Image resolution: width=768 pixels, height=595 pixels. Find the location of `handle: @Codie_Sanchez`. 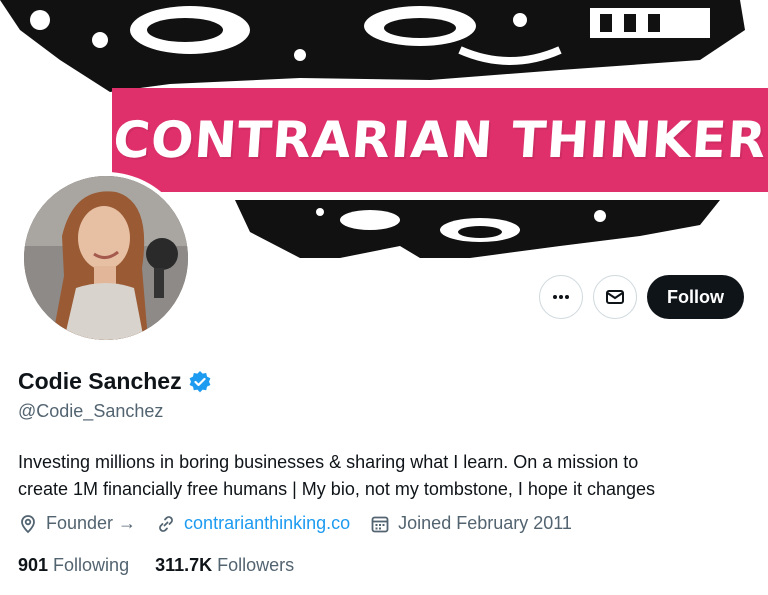

handle: @Codie_Sanchez is located at coordinates (91, 411).